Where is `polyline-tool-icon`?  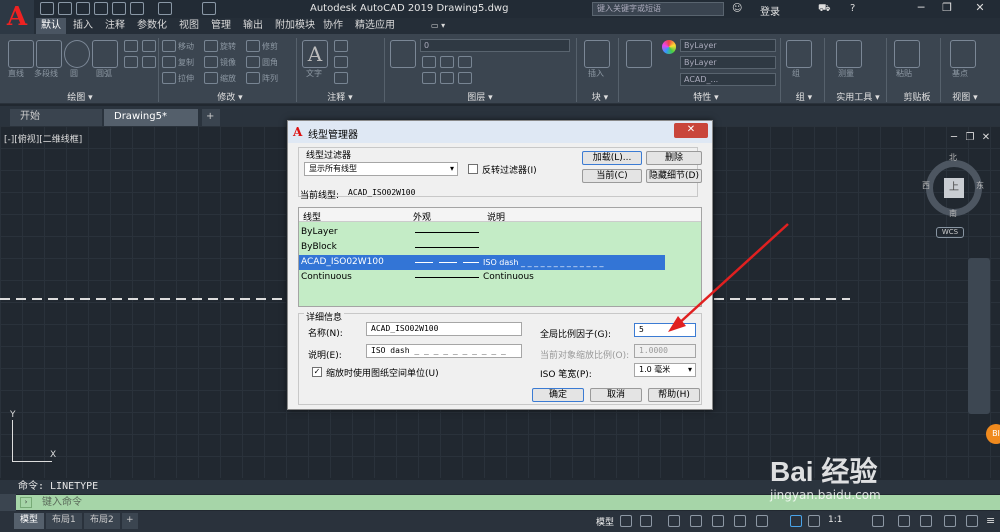 polyline-tool-icon is located at coordinates (49, 54).